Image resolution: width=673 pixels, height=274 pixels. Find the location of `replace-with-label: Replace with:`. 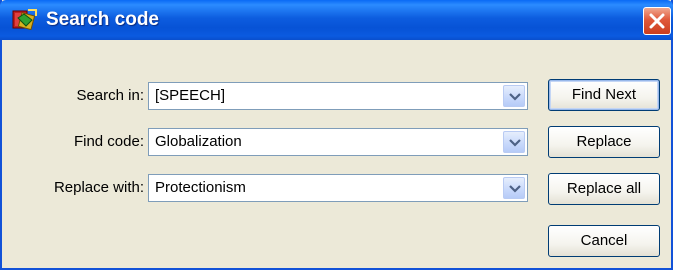

replace-with-label: Replace with: is located at coordinates (98, 187).